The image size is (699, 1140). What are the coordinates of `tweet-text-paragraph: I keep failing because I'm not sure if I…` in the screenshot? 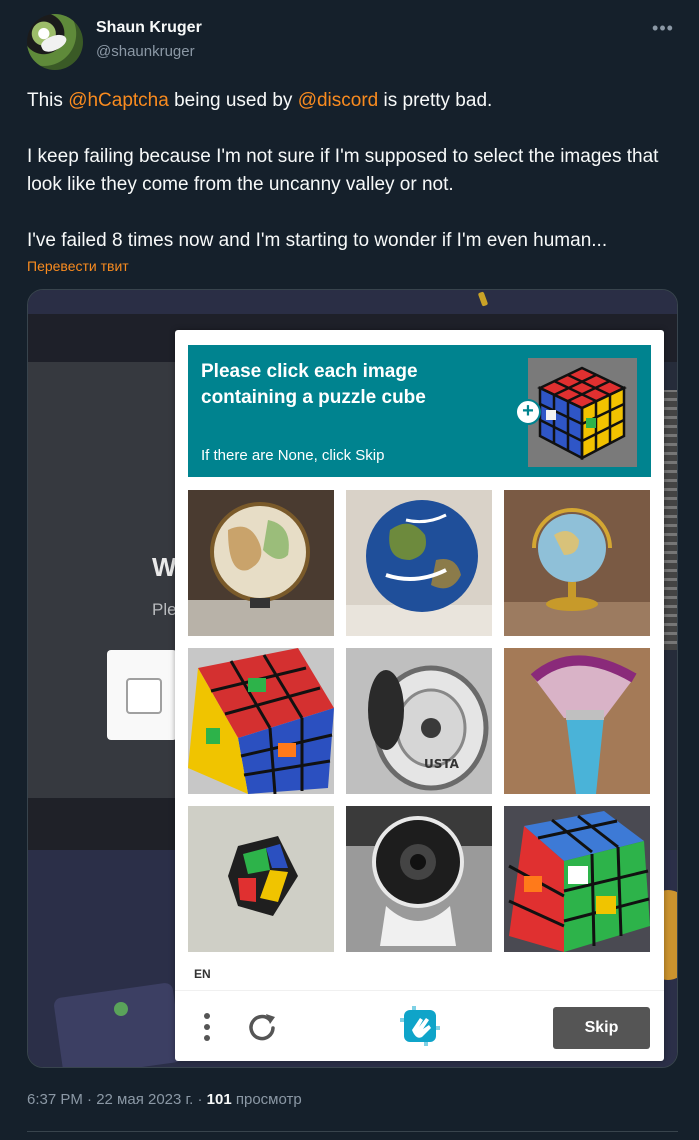 It's located at (343, 170).